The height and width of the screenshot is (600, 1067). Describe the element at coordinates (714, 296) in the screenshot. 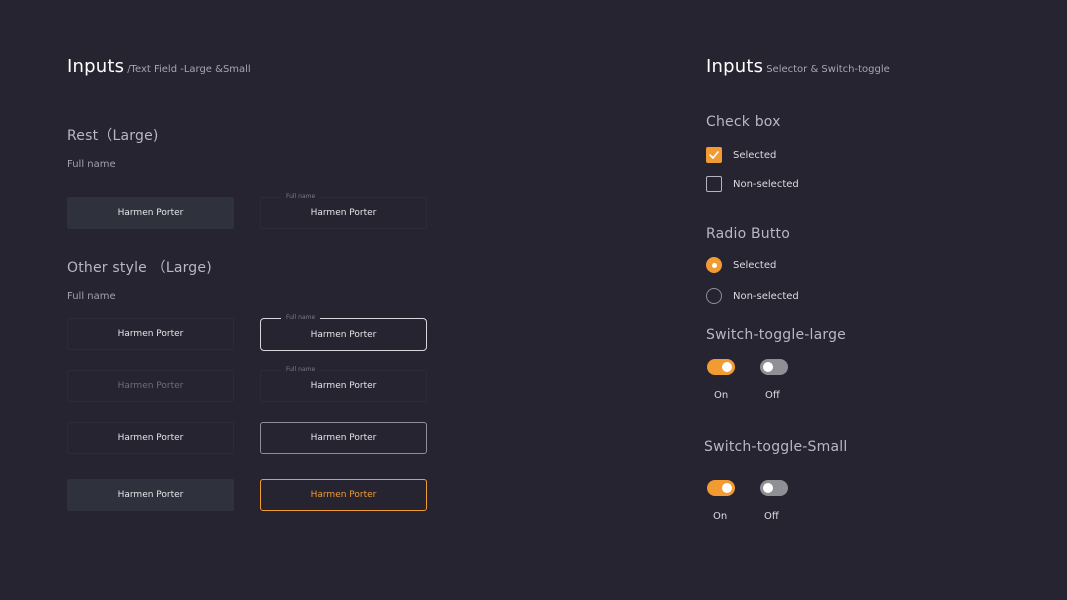

I see `radio-unchecked` at that location.